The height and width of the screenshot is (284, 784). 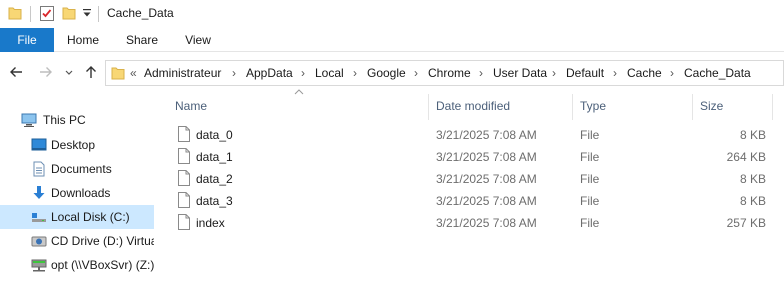 What do you see at coordinates (47, 13) in the screenshot?
I see `properties-icon` at bounding box center [47, 13].